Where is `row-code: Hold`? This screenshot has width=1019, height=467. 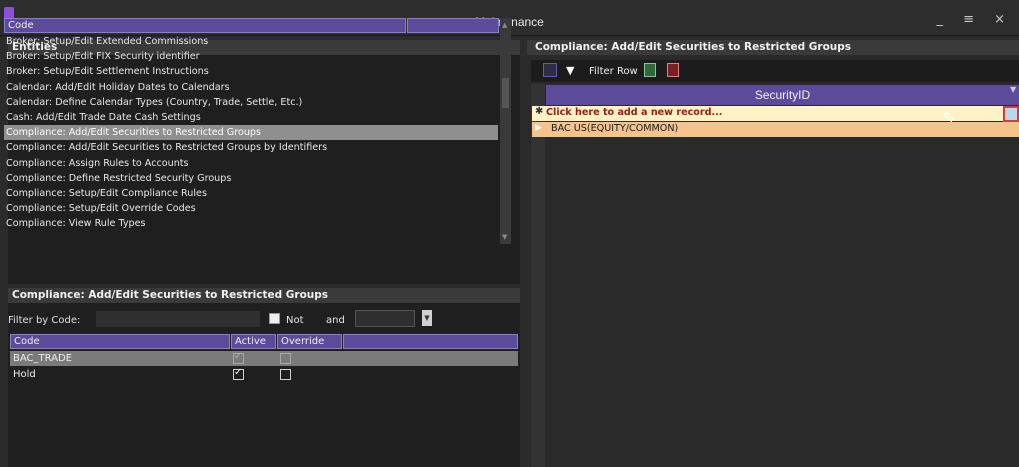
row-code: Hold is located at coordinates (24, 374).